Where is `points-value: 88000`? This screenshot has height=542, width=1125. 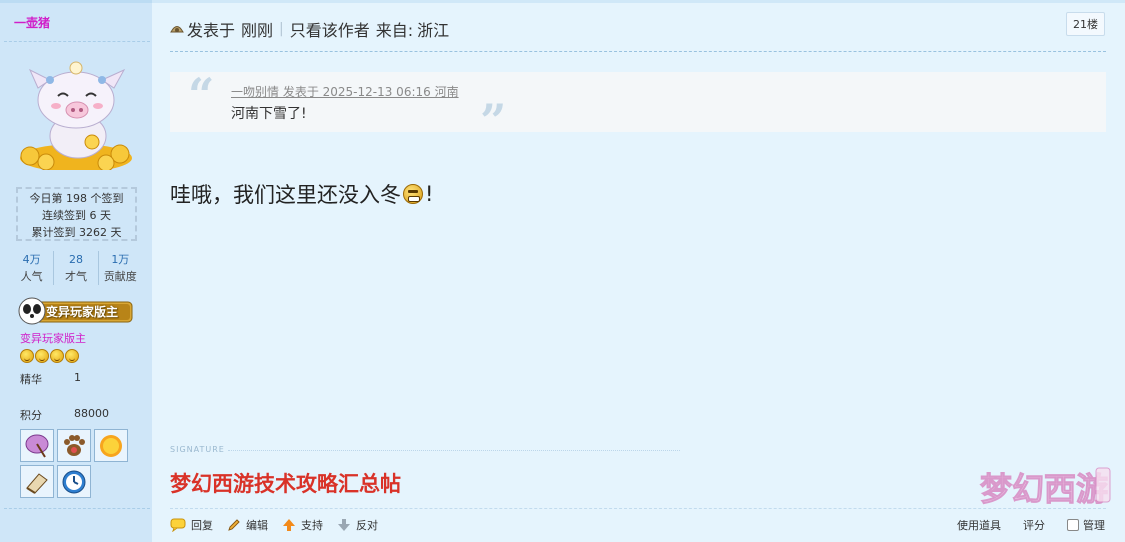
points-value: 88000 is located at coordinates (91, 413).